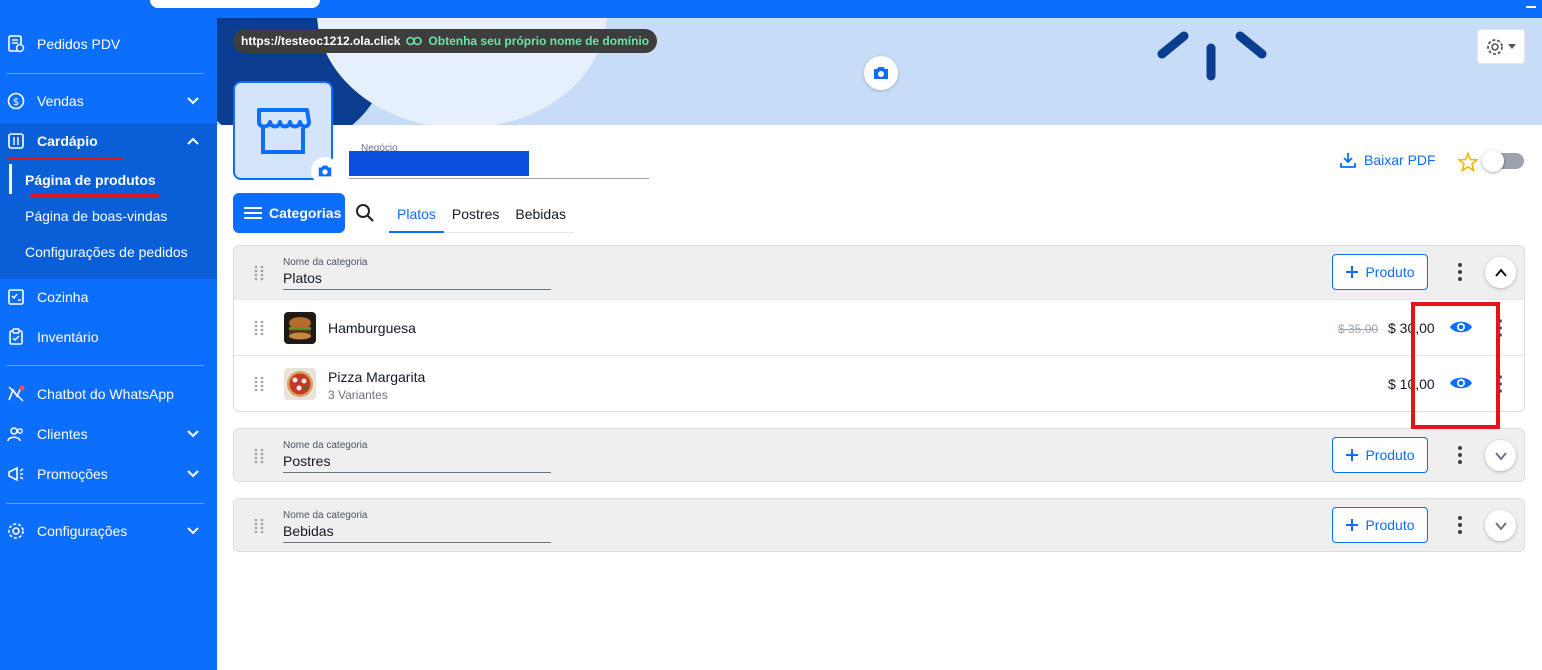 This screenshot has width=1542, height=670. I want to click on categorias-label: Categorias, so click(305, 213).